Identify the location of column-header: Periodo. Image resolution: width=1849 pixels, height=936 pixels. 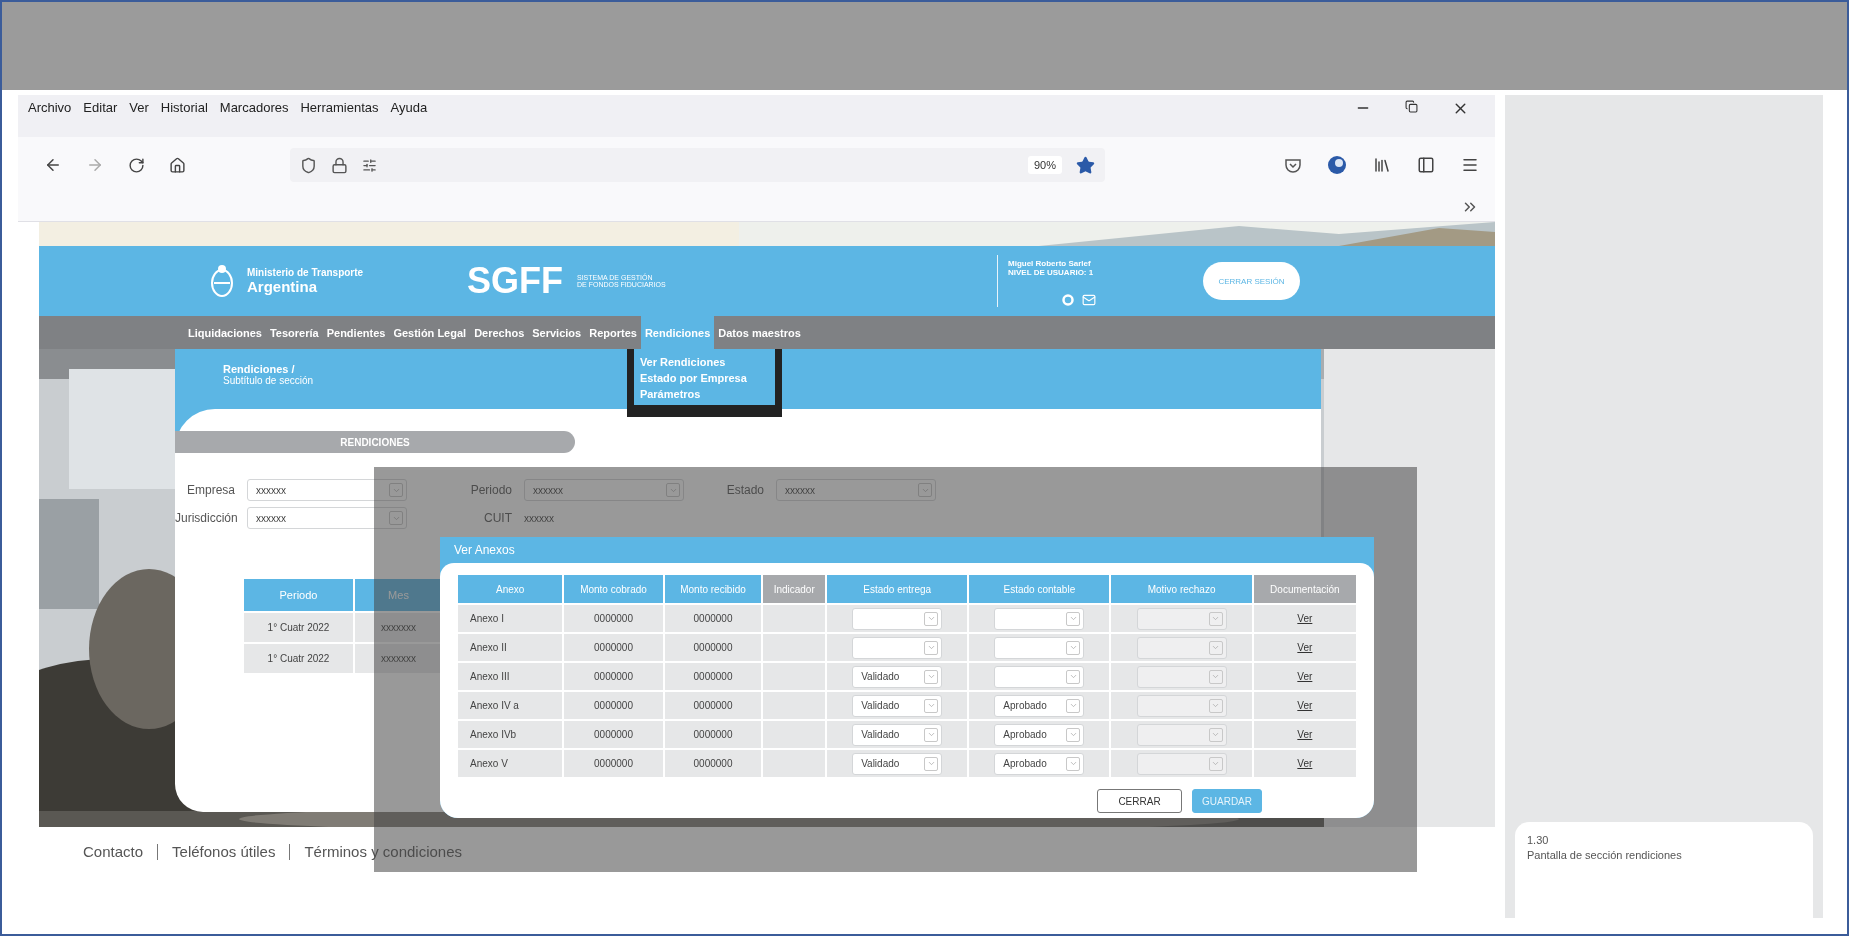
(298, 595).